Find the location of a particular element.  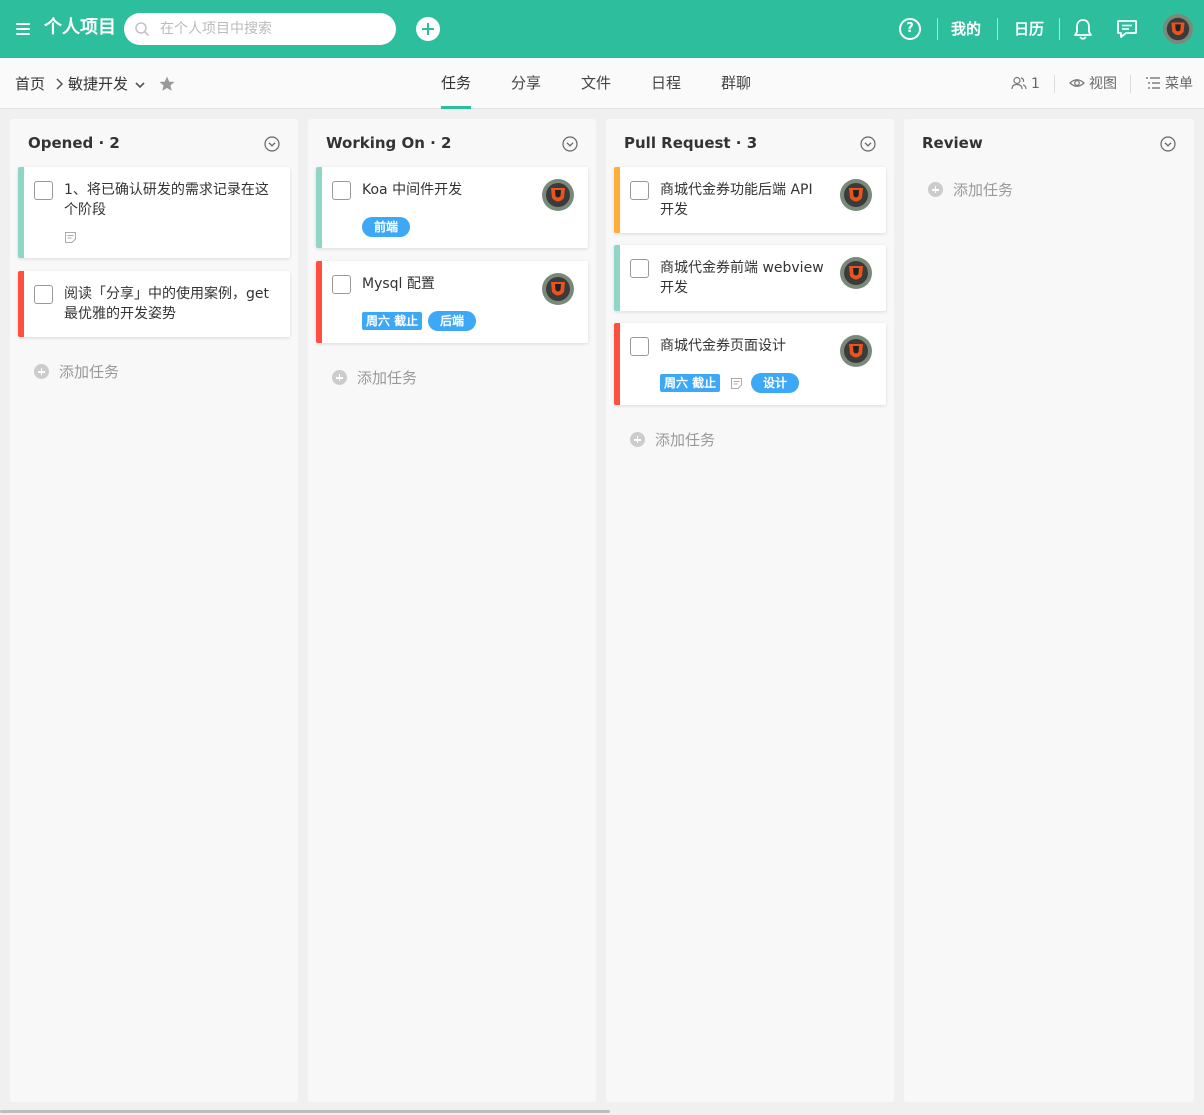

column-title: Opened · 2 is located at coordinates (74, 143).